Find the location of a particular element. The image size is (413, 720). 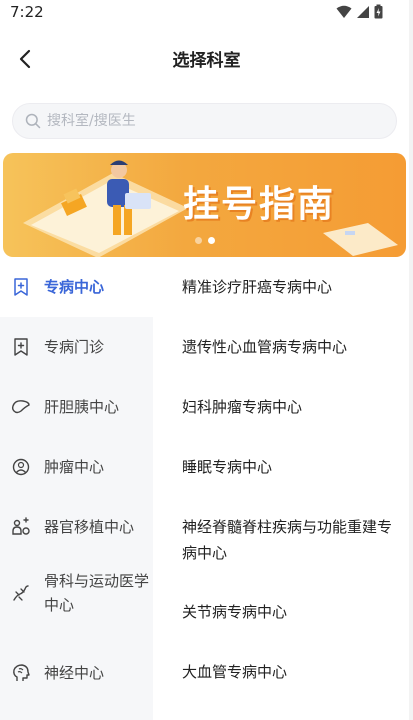

screen-edge is located at coordinates (411, 360).